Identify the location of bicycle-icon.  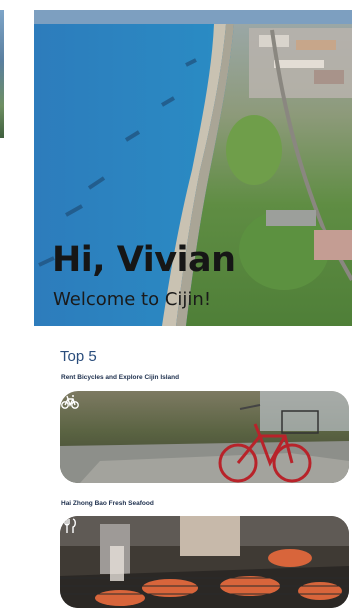
(70, 402).